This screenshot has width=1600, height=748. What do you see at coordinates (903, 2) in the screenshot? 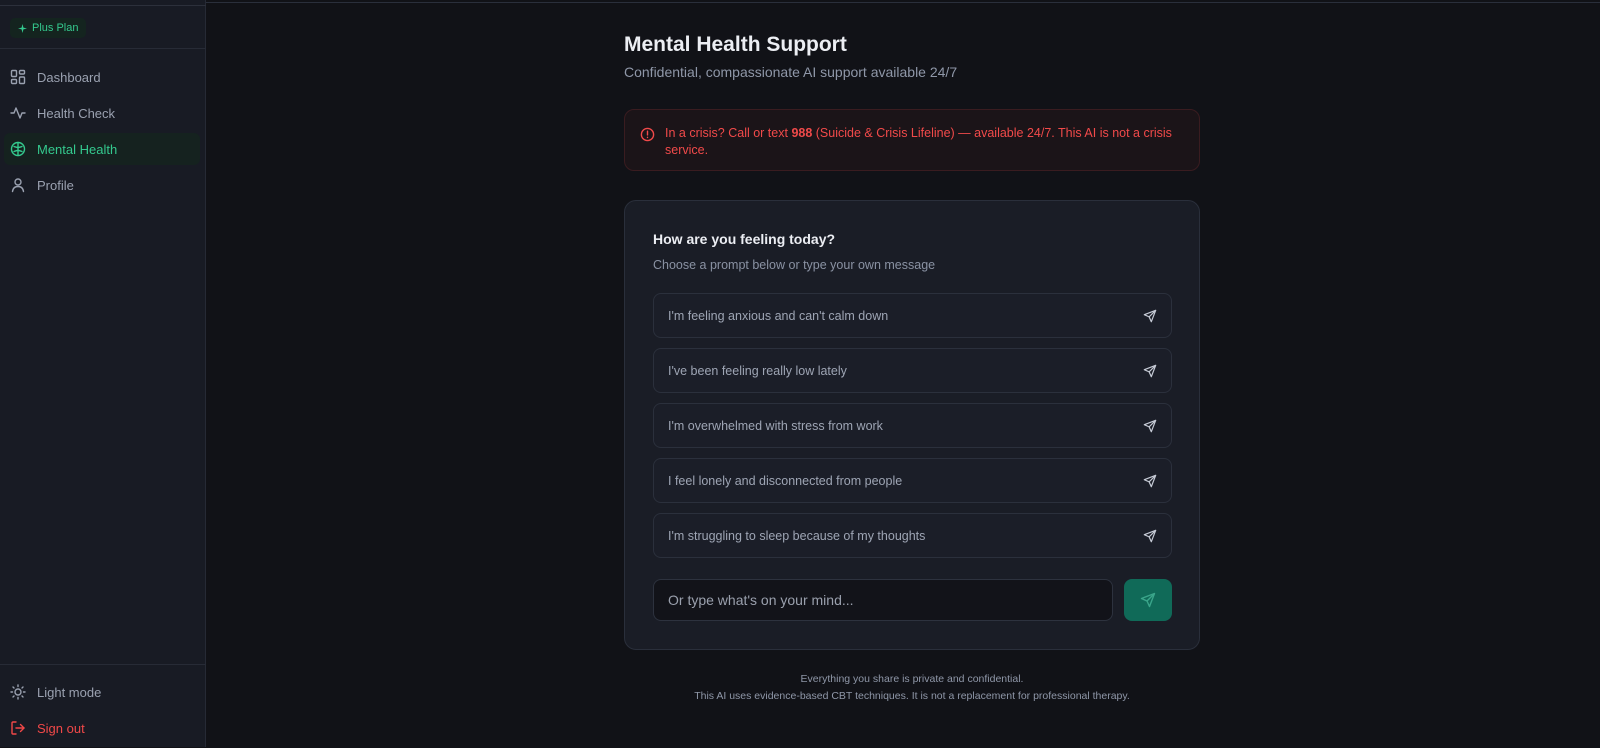
I see `top-border` at bounding box center [903, 2].